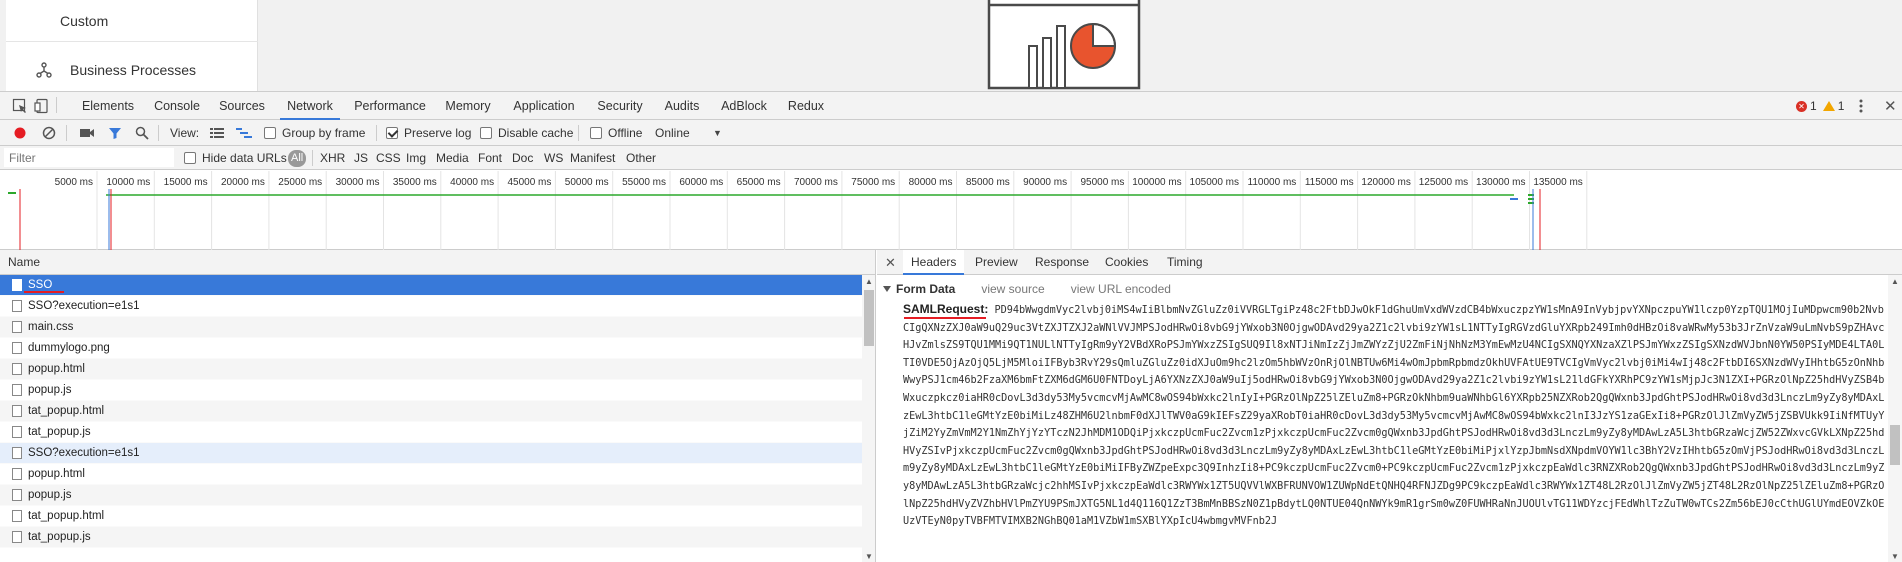  Describe the element at coordinates (1801, 106) in the screenshot. I see `error-icon: ✕` at that location.